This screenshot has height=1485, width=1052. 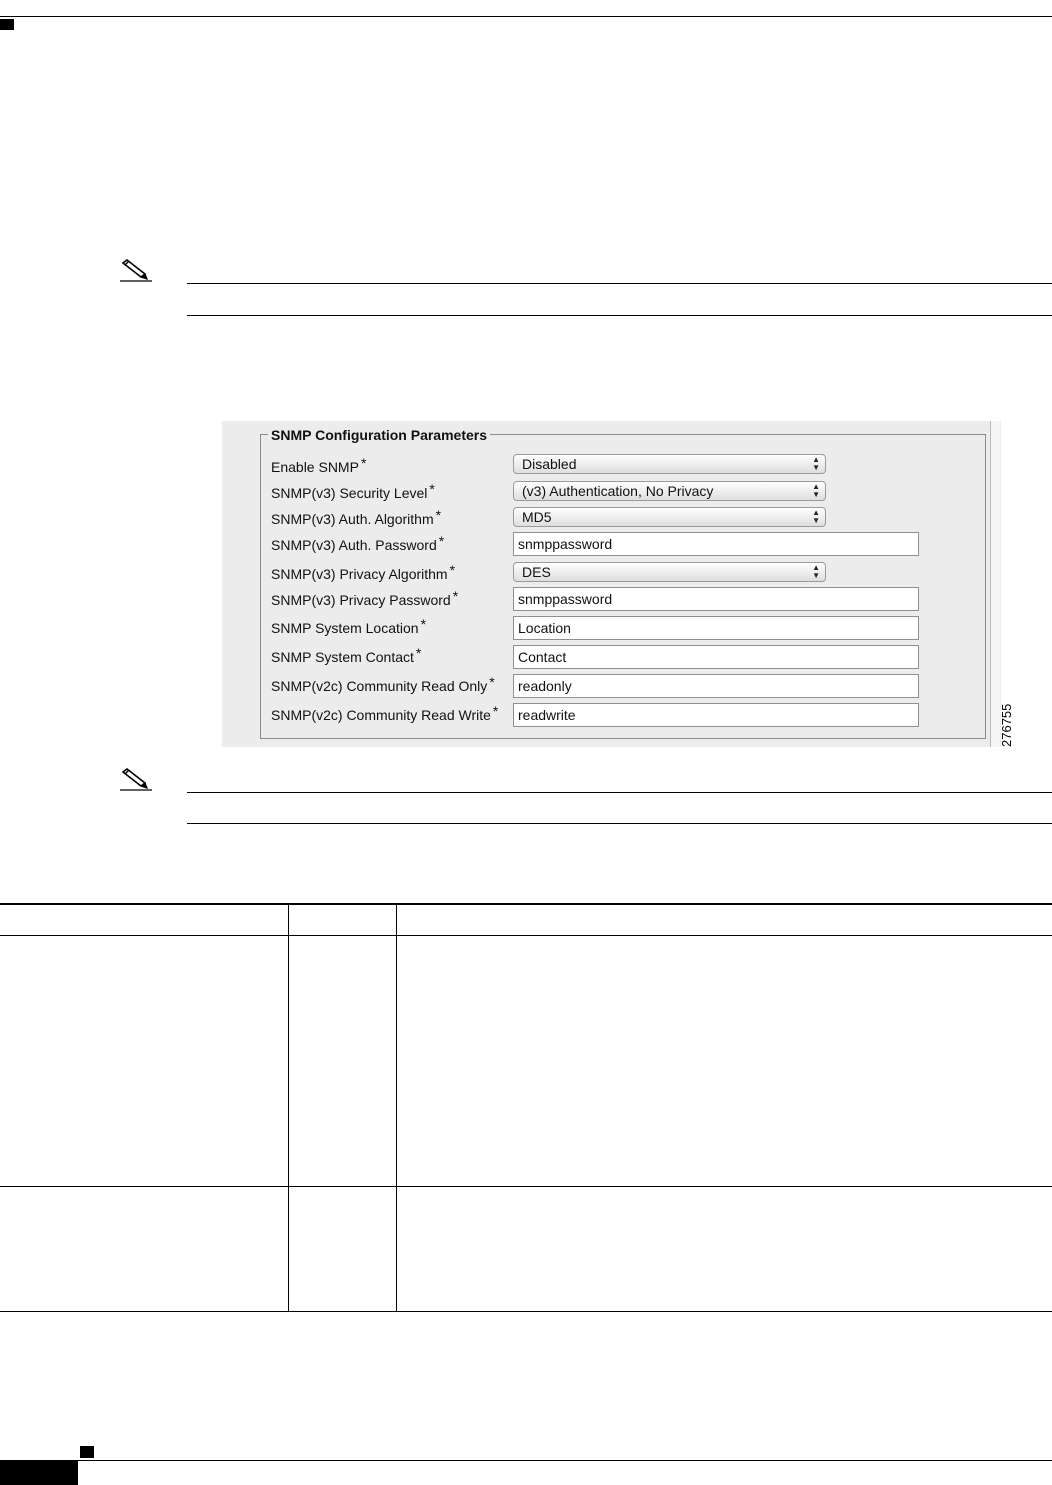 I want to click on table-bottom-rule, so click(x=526, y=1311).